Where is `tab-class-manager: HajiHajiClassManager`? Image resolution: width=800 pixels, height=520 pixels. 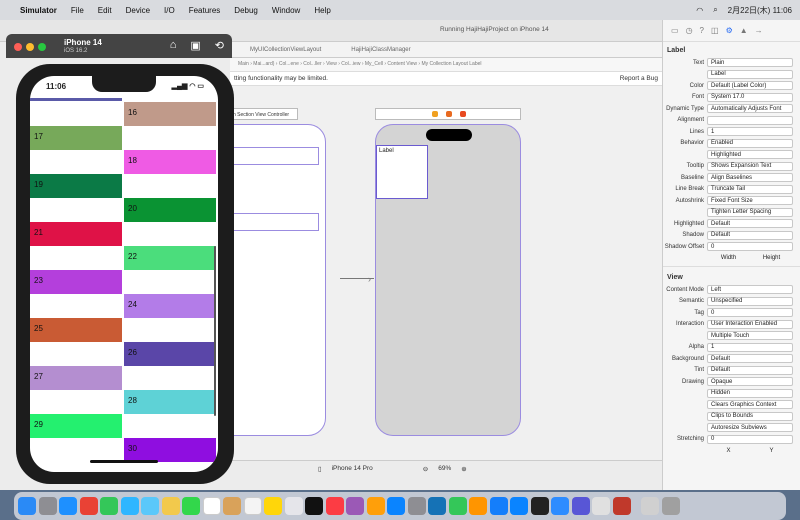
tab-class-manager: HajiHajiClassManager is located at coordinates (380, 50).